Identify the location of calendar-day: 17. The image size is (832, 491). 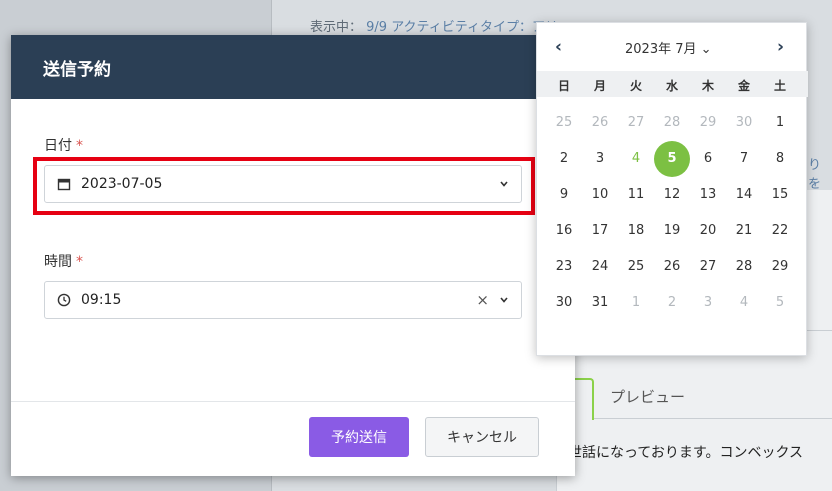
(600, 231).